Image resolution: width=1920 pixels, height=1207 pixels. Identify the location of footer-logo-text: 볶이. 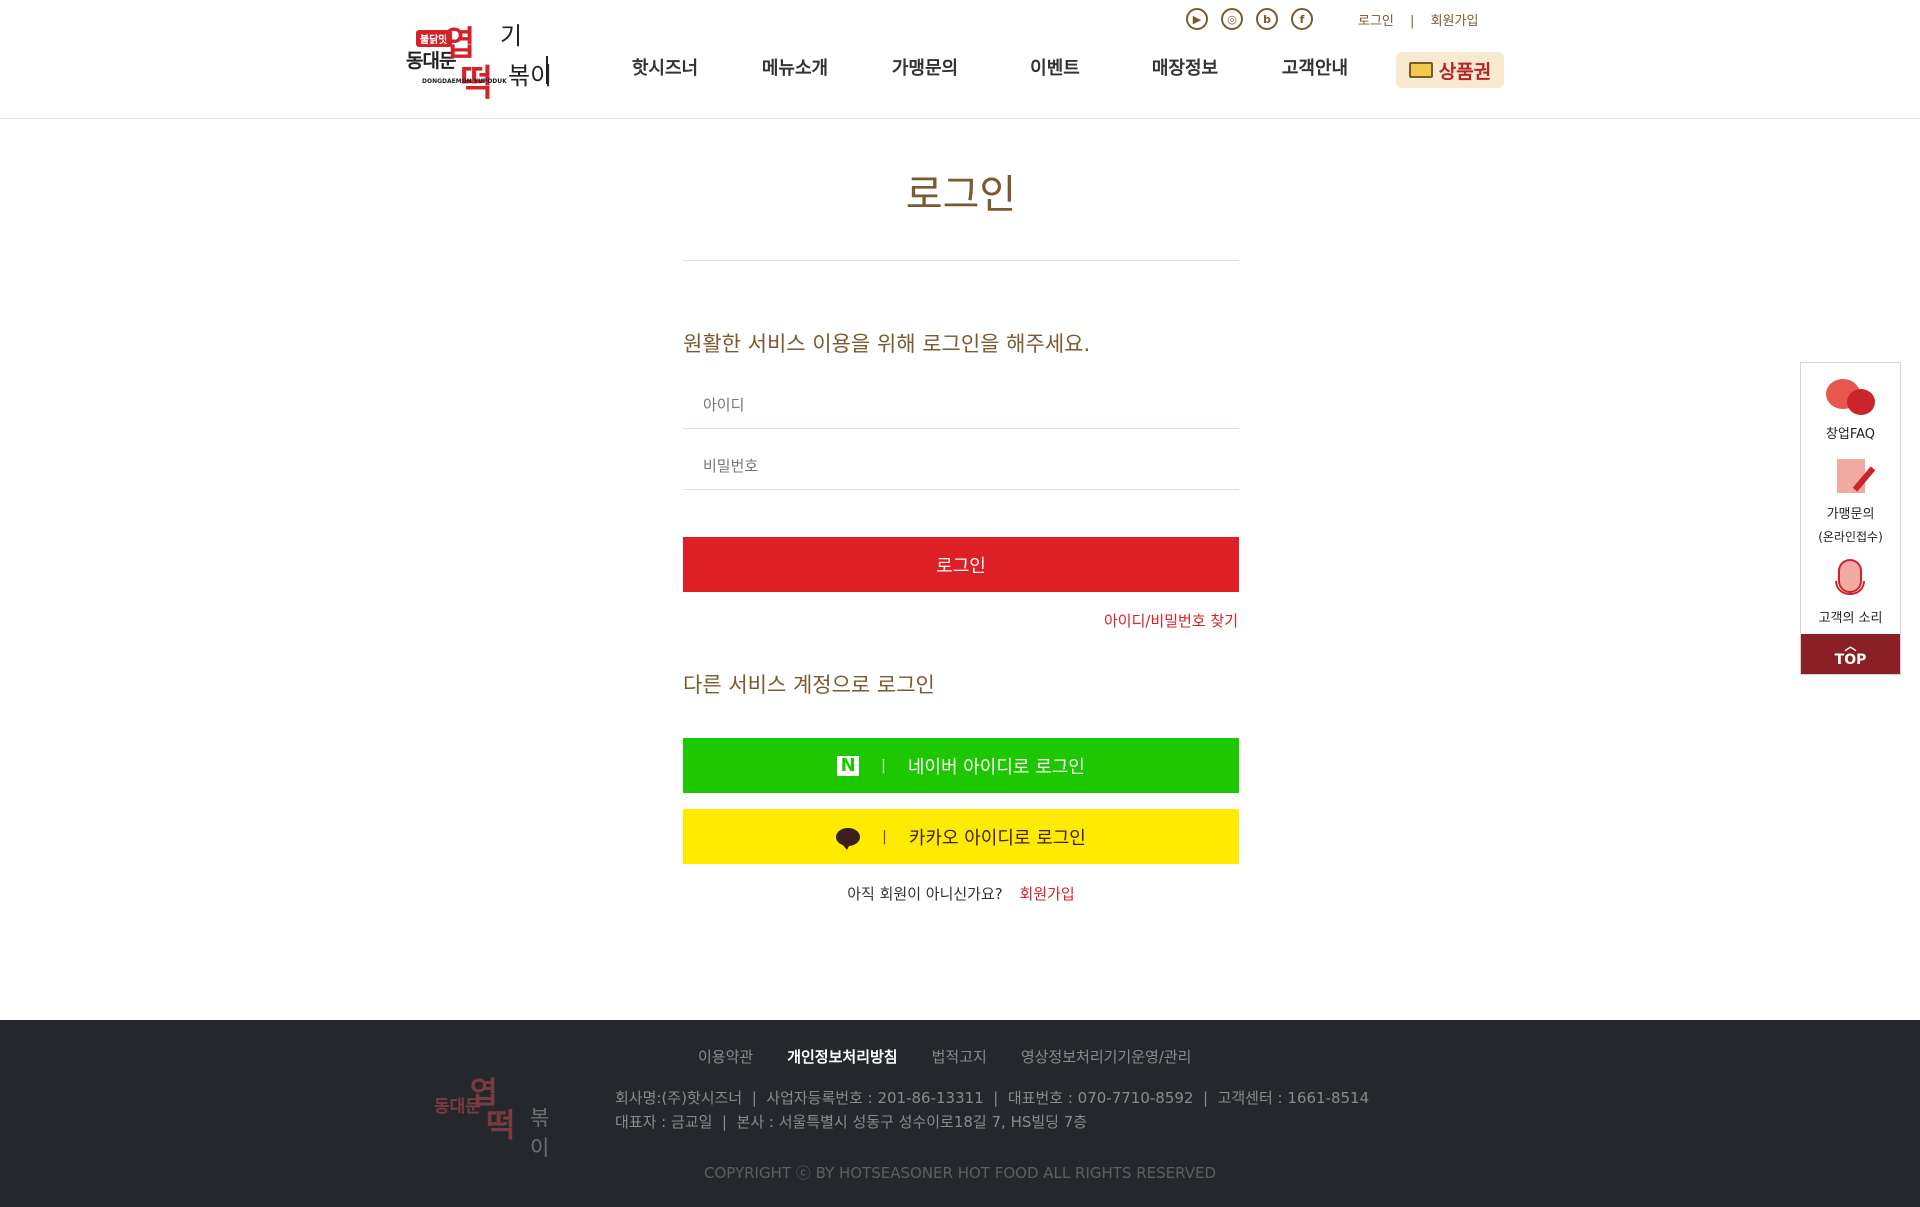
(540, 1133).